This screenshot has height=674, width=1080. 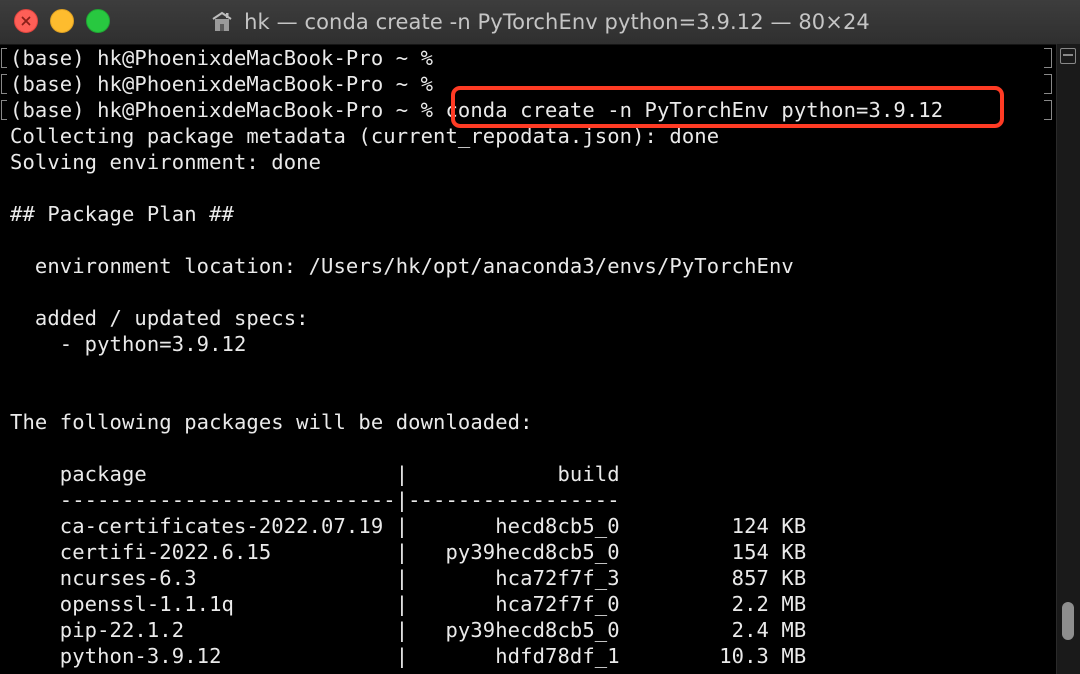 I want to click on terminal-line: ## Package Plan ##, so click(x=122, y=214).